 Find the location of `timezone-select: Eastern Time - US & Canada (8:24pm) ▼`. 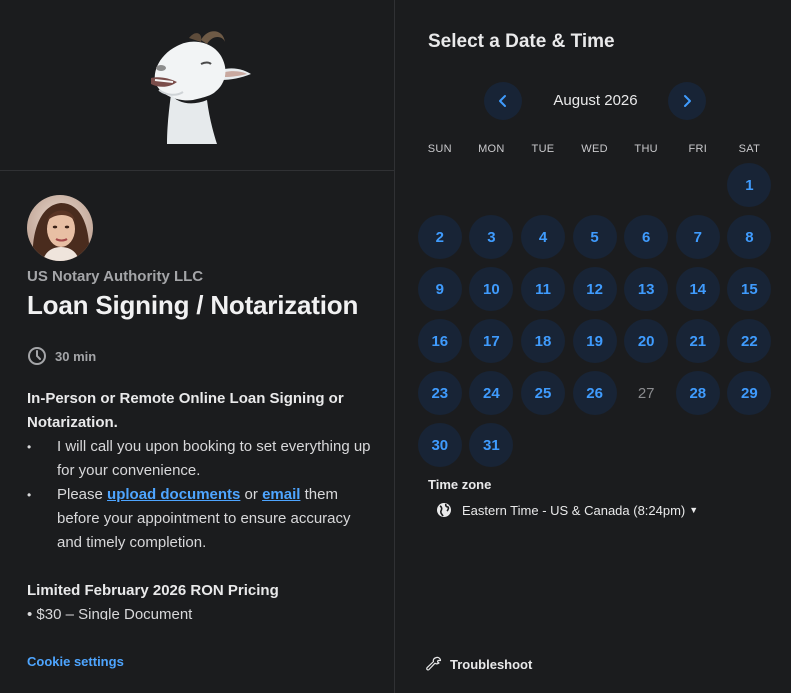

timezone-select: Eastern Time - US & Canada (8:24pm) ▼ is located at coordinates (567, 510).